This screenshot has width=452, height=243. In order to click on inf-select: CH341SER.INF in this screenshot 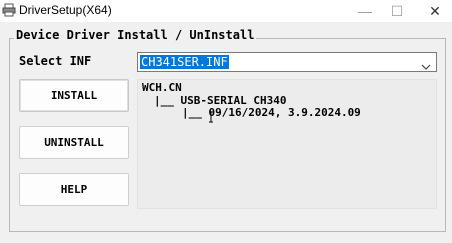, I will do `click(287, 62)`.